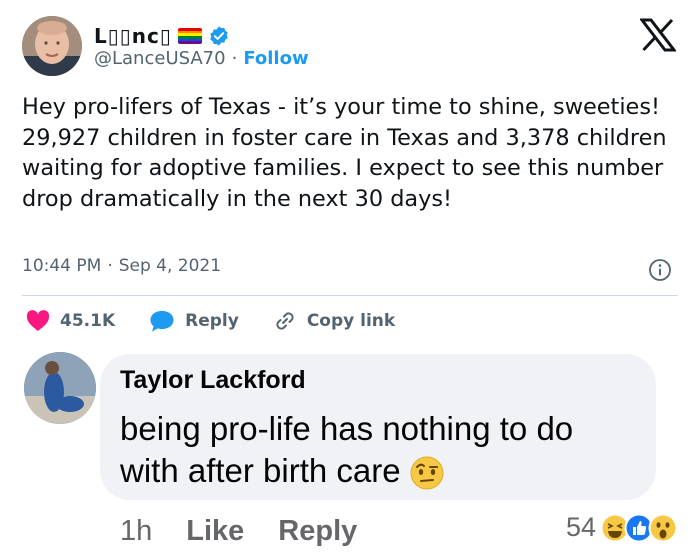 The height and width of the screenshot is (554, 700). Describe the element at coordinates (215, 531) in the screenshot. I see `comment-like-button: Like` at that location.